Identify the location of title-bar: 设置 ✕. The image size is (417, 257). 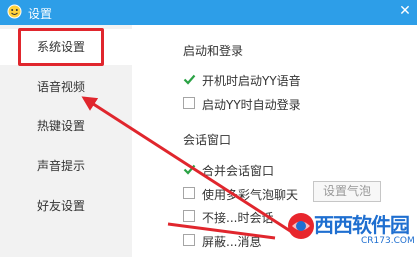
(208, 12).